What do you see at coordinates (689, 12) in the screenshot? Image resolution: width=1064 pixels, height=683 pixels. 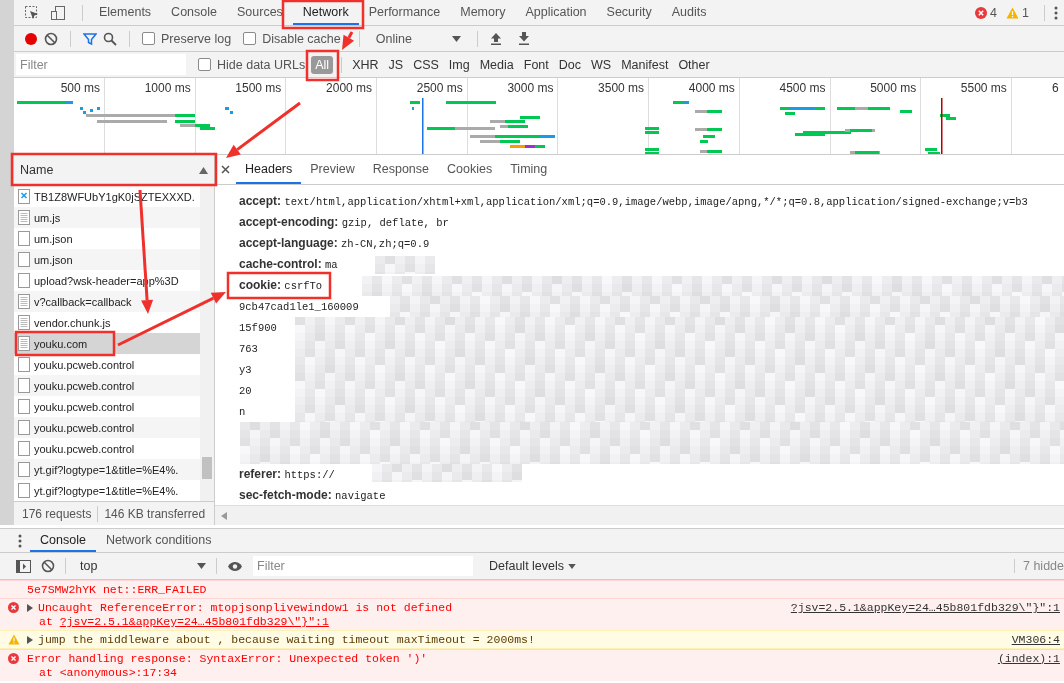 I see `panel-tab: Audits` at bounding box center [689, 12].